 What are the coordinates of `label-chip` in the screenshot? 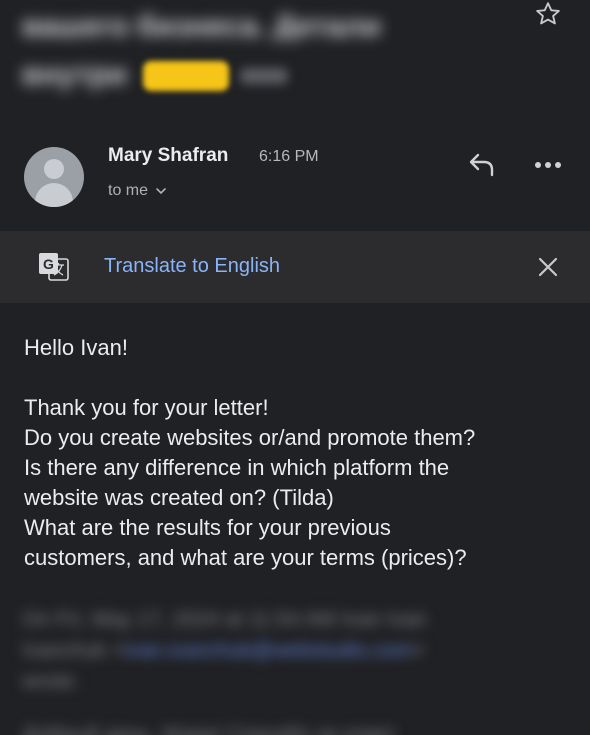 It's located at (186, 76).